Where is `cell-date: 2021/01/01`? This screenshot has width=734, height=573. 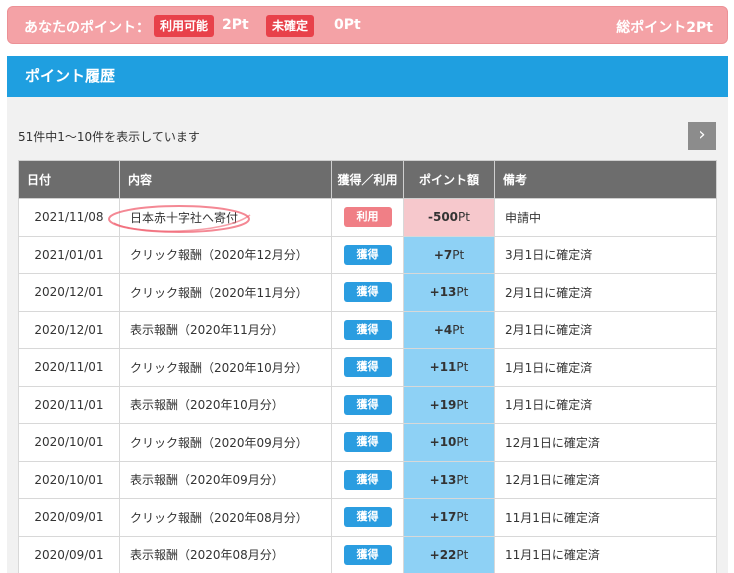 cell-date: 2021/01/01 is located at coordinates (69, 254).